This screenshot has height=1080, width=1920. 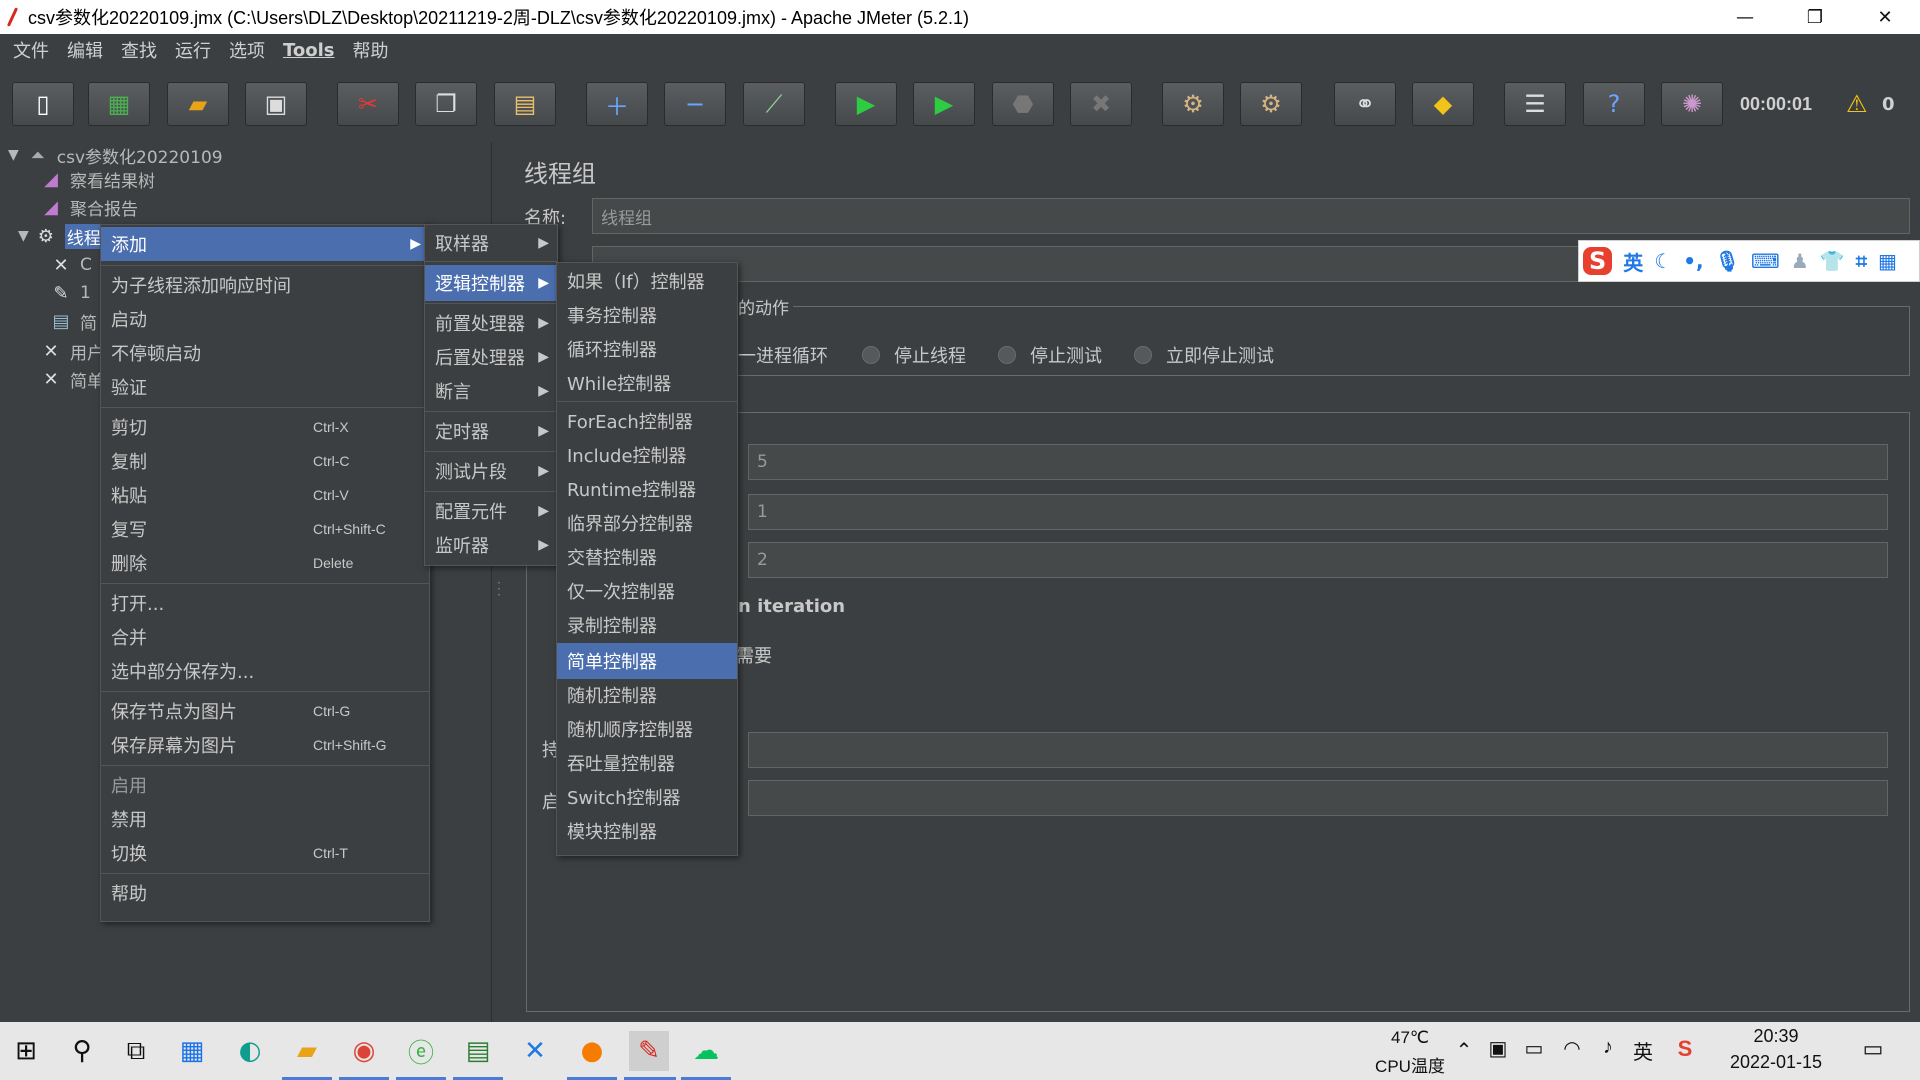 What do you see at coordinates (31, 50) in the screenshot?
I see `menu-file: 文件` at bounding box center [31, 50].